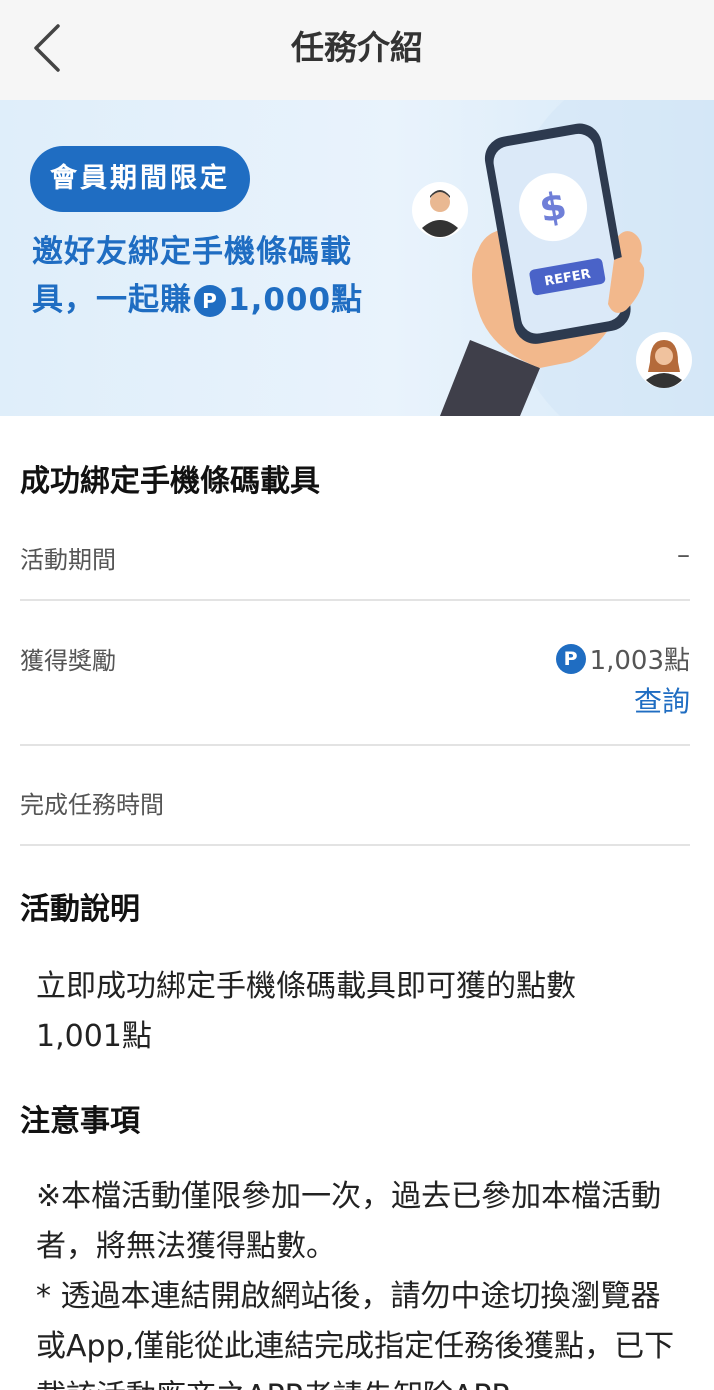 The width and height of the screenshot is (714, 1390). I want to click on male-avatar-icon, so click(440, 210).